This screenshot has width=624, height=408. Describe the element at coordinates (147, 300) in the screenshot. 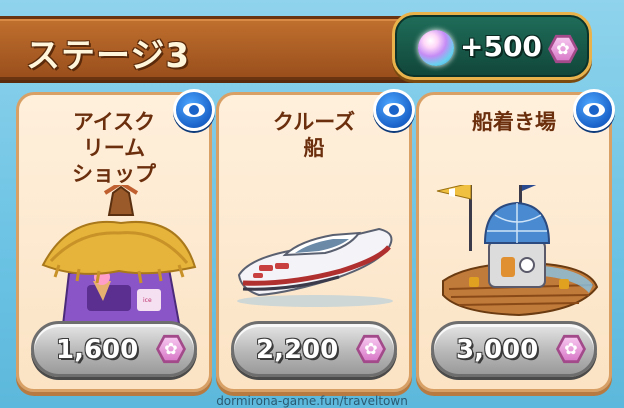

I see `svg-text: ice` at that location.